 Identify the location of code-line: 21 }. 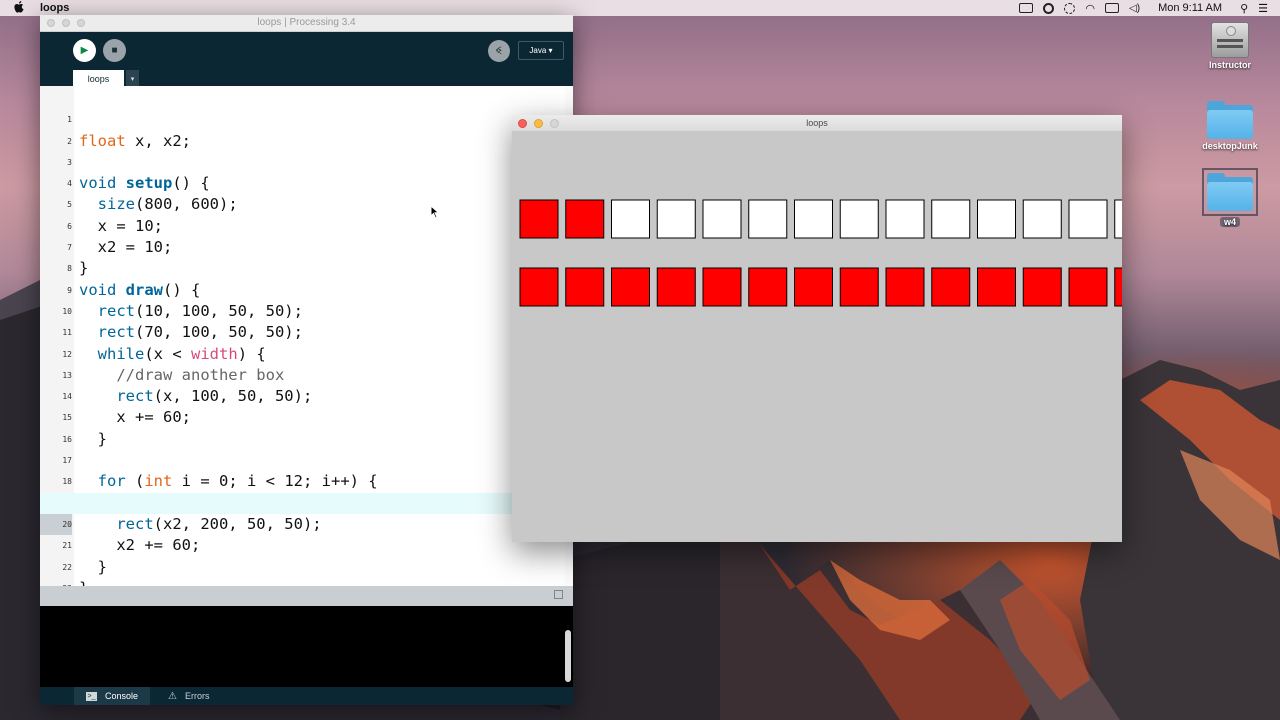
(302, 544).